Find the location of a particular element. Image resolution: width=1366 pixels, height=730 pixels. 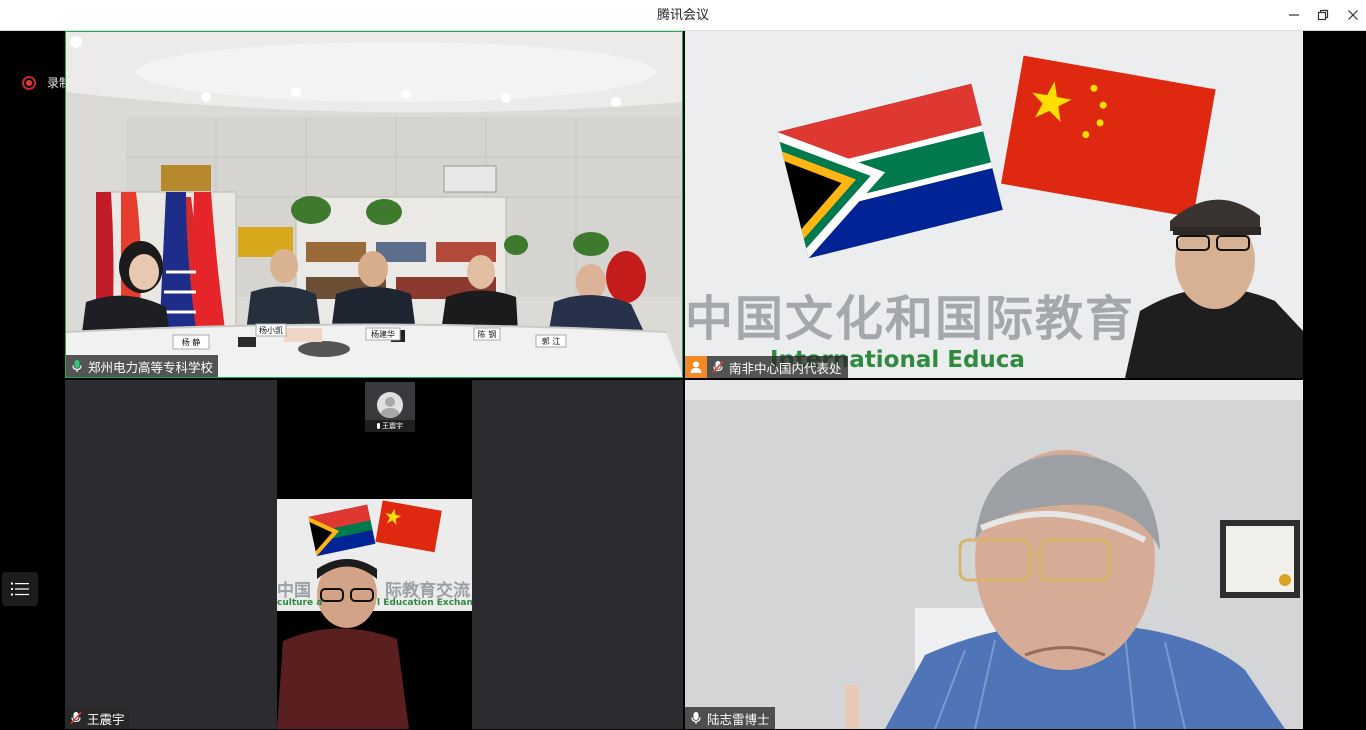

participant-name-tag: 王震宇 is located at coordinates (97, 718).